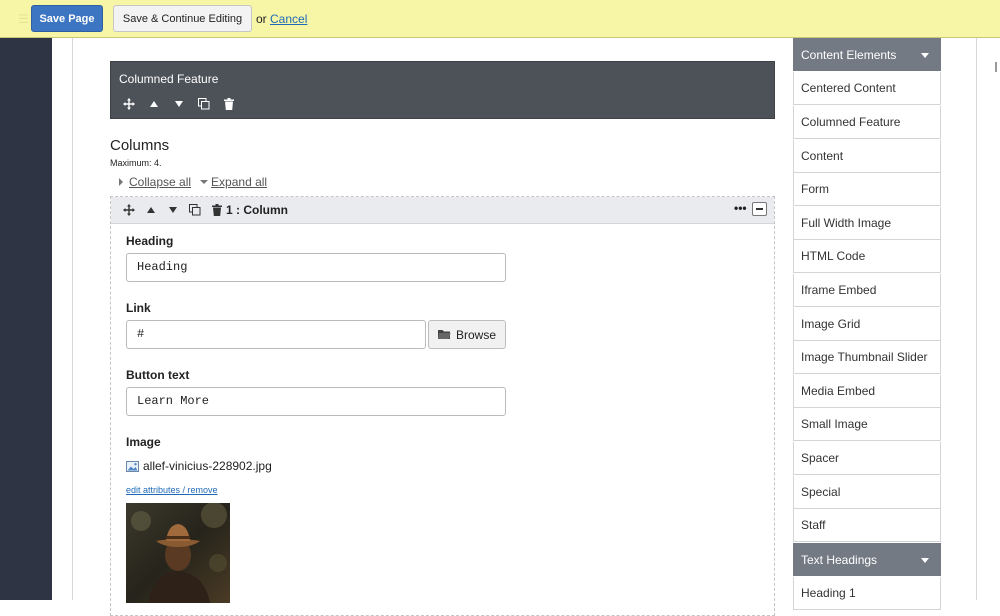 The width and height of the screenshot is (1000, 616). I want to click on column-title: 1 : Column, so click(257, 210).